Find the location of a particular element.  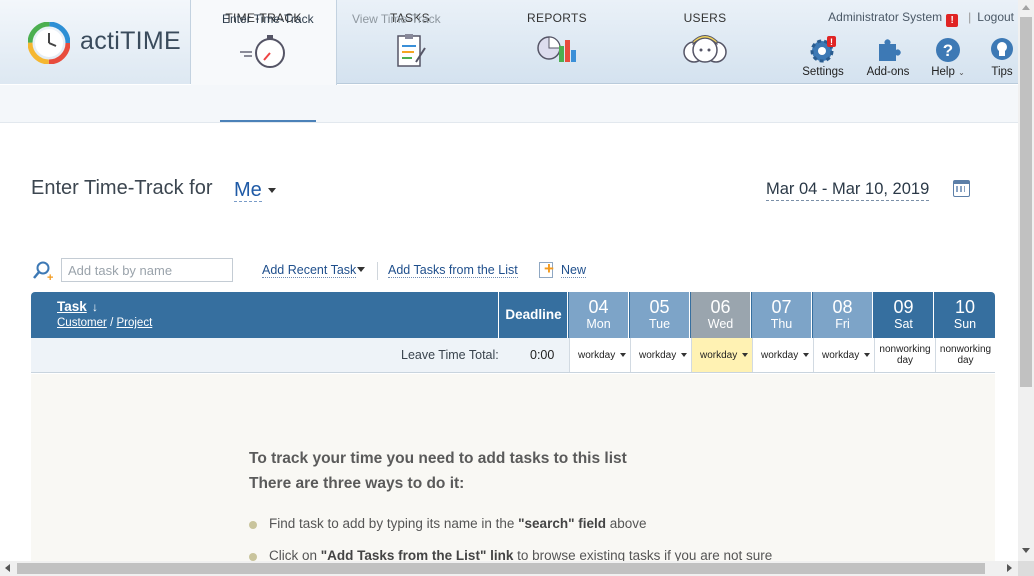

horizontal-scrollbar is located at coordinates (509, 568).